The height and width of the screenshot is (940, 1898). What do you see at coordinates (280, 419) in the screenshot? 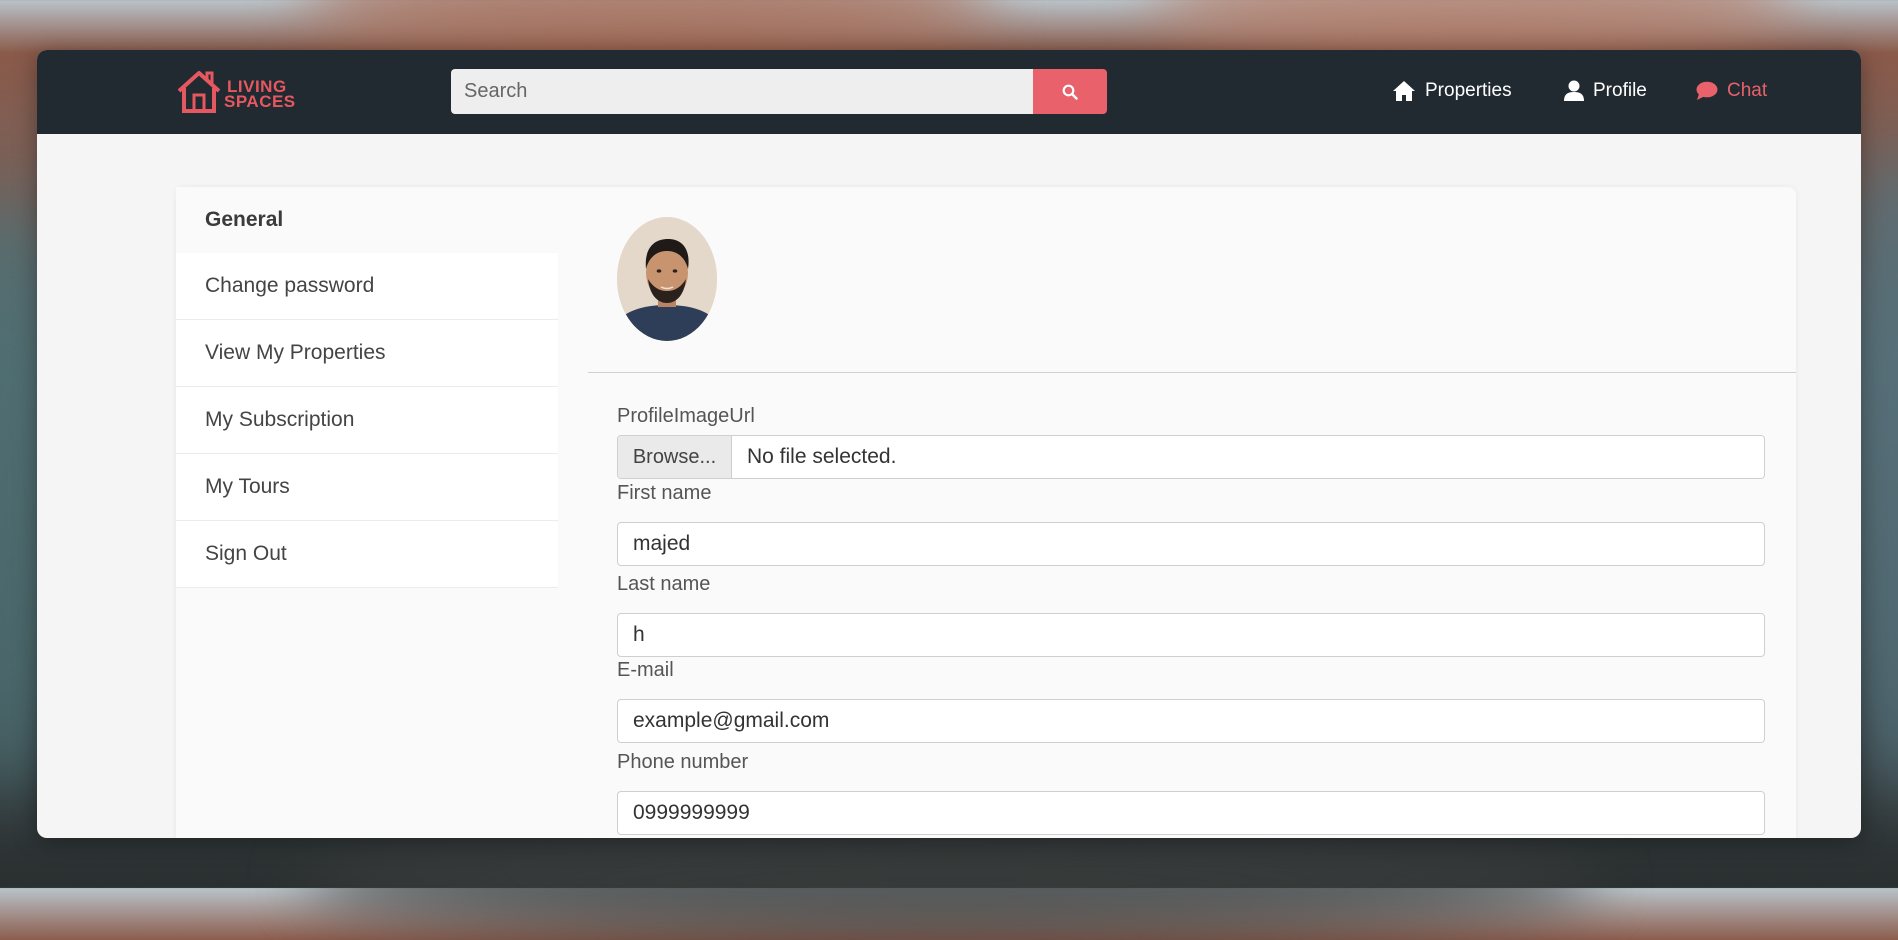
I see `menu-item-label: My Subscription` at bounding box center [280, 419].